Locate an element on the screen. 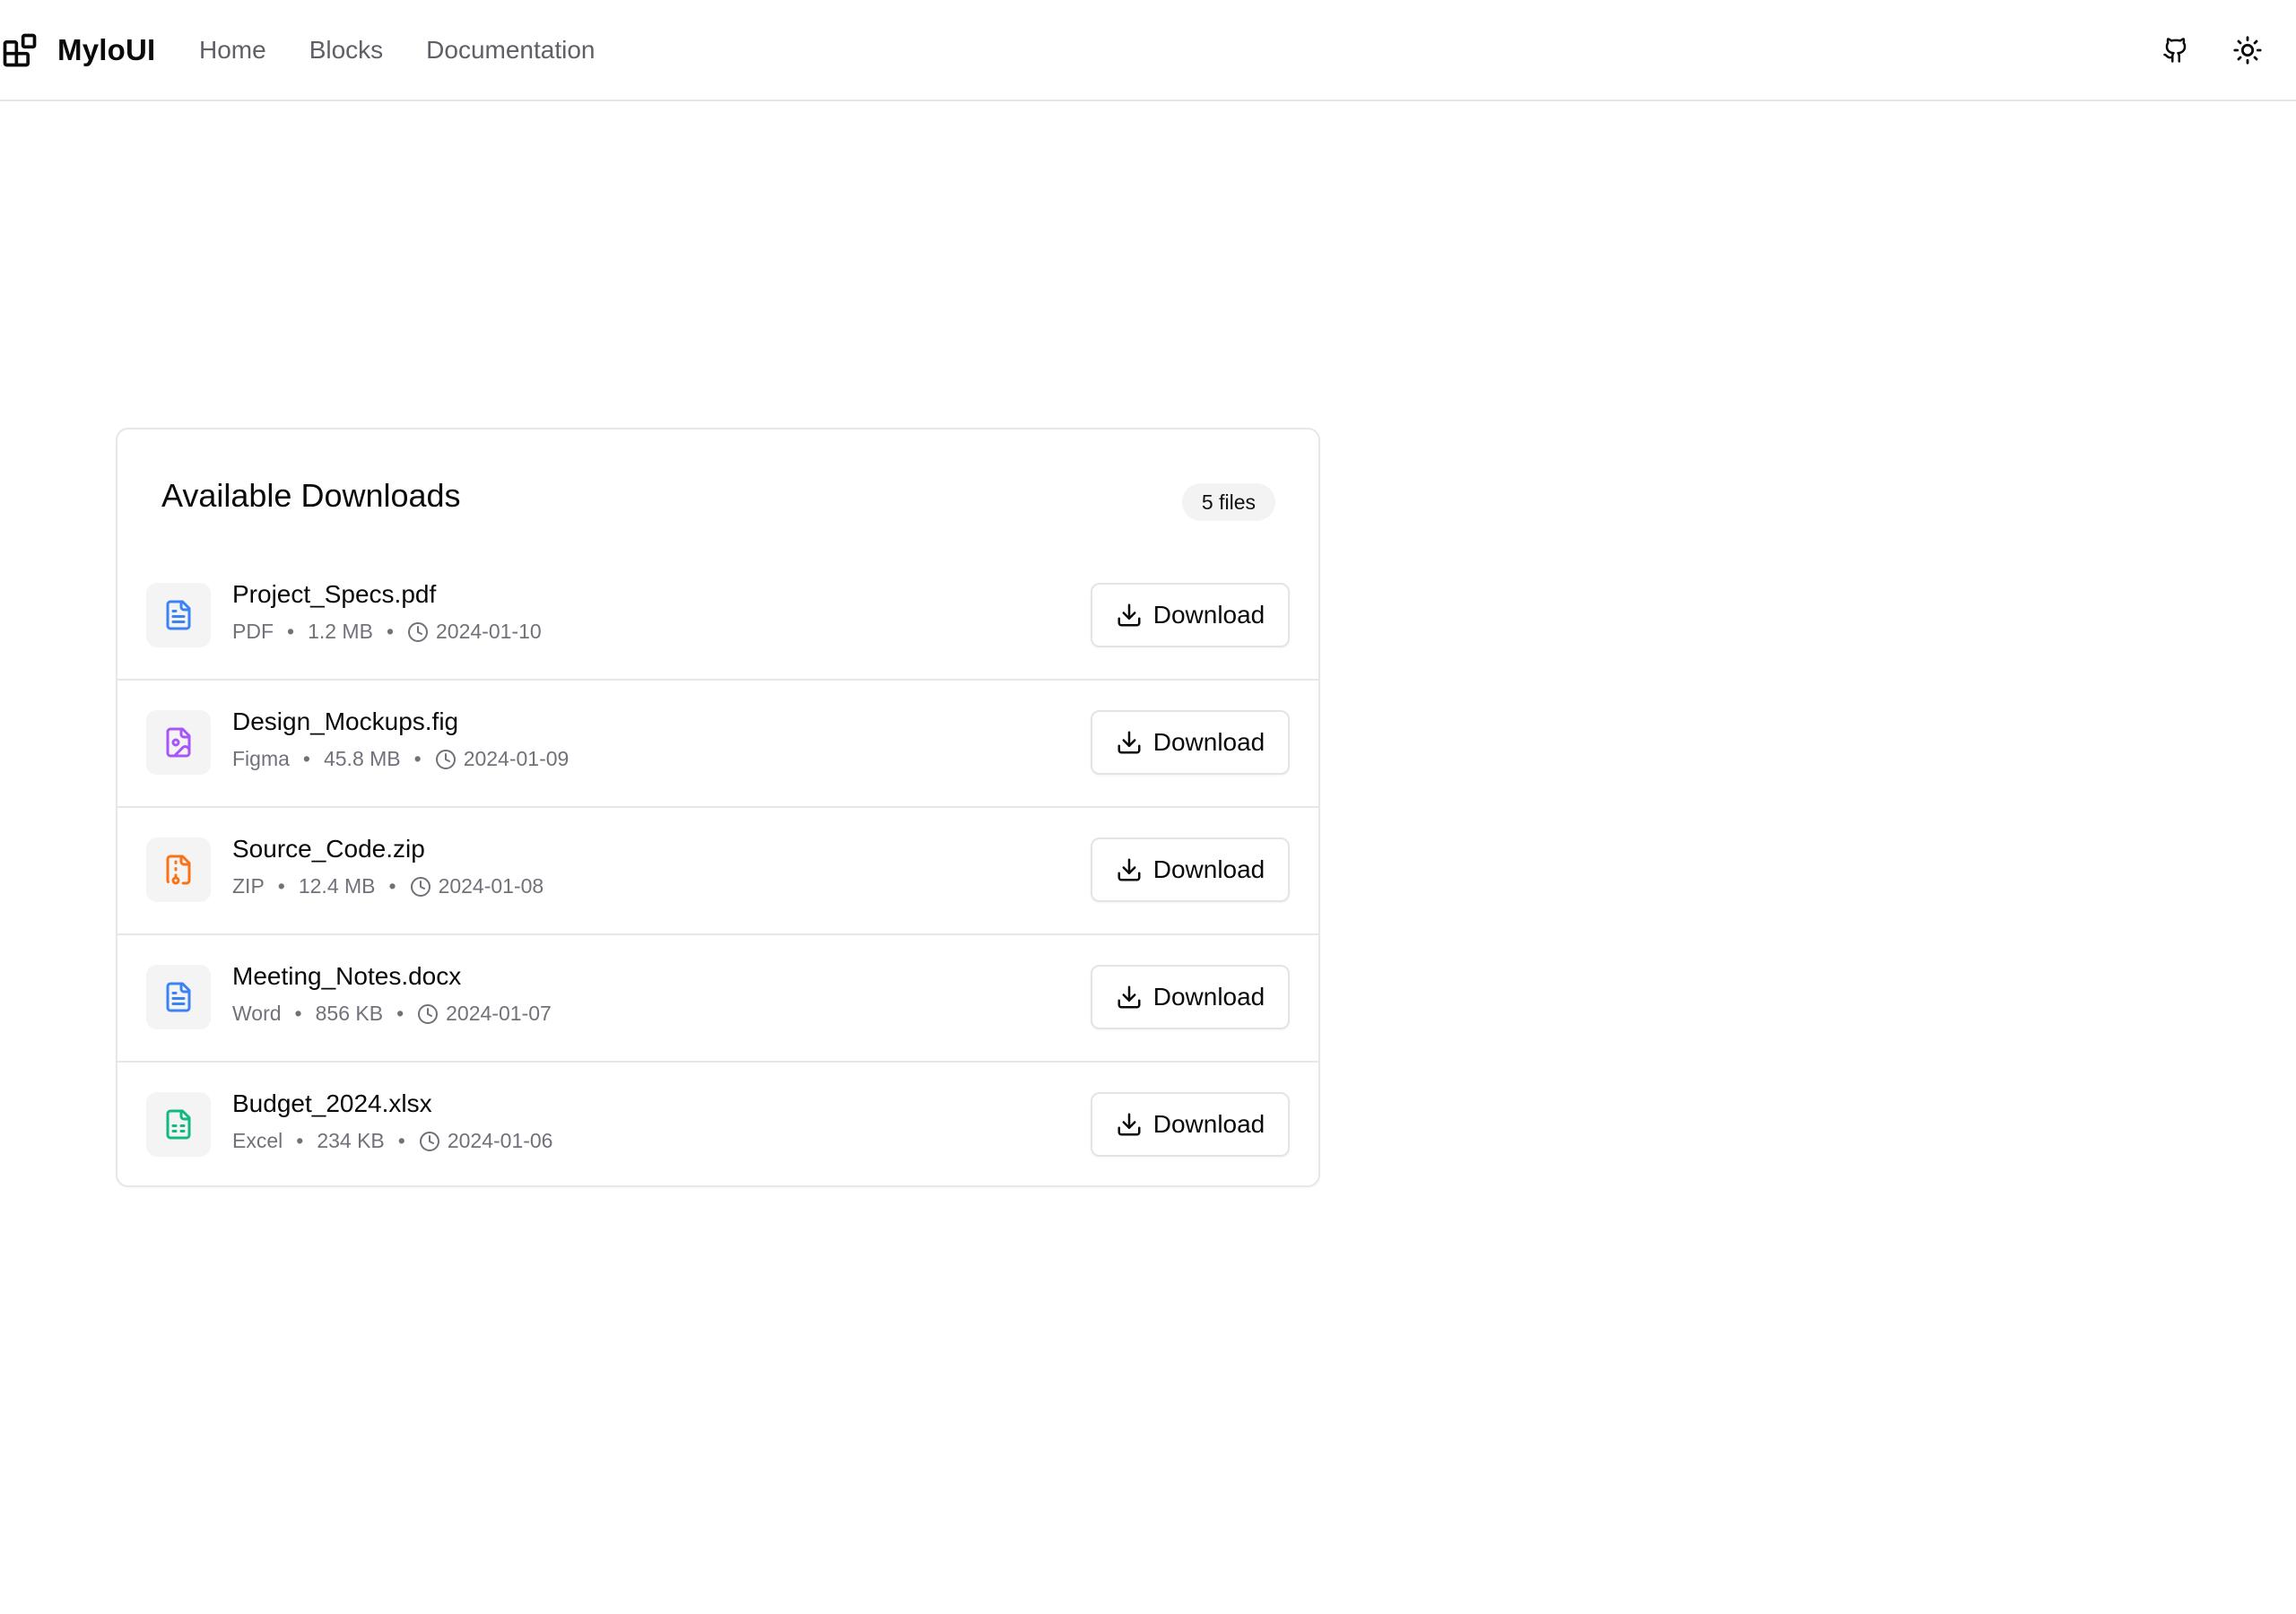 The image size is (2296, 1614). theme-toggle-button is located at coordinates (2247, 50).